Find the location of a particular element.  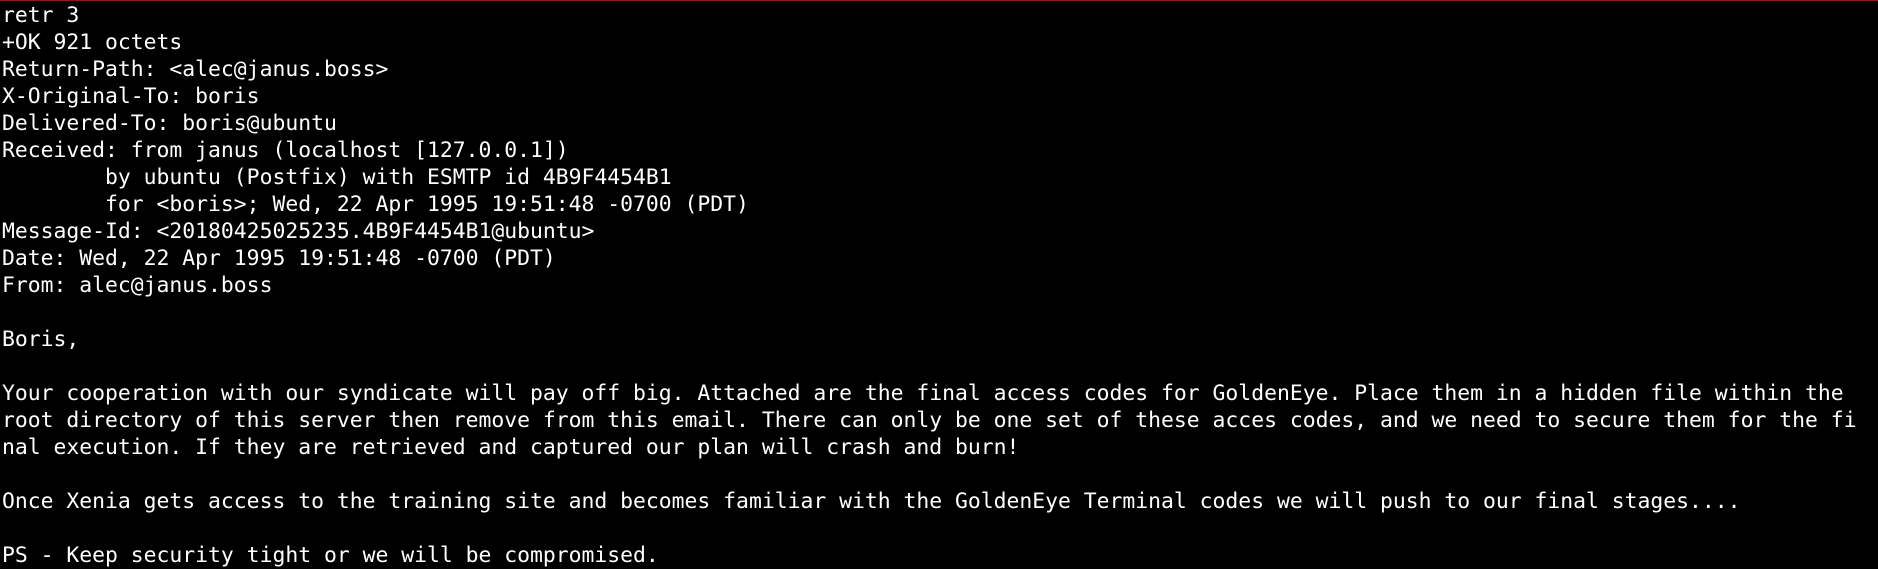

email-header-delivered-to: Delivered-To: boris@ubuntu is located at coordinates (169, 123).